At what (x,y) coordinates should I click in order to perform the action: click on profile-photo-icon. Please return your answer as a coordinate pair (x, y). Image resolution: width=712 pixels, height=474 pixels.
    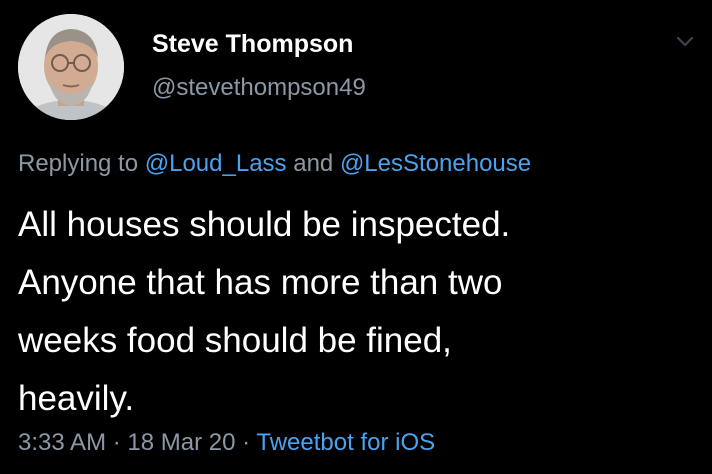
    Looking at the image, I should click on (71, 67).